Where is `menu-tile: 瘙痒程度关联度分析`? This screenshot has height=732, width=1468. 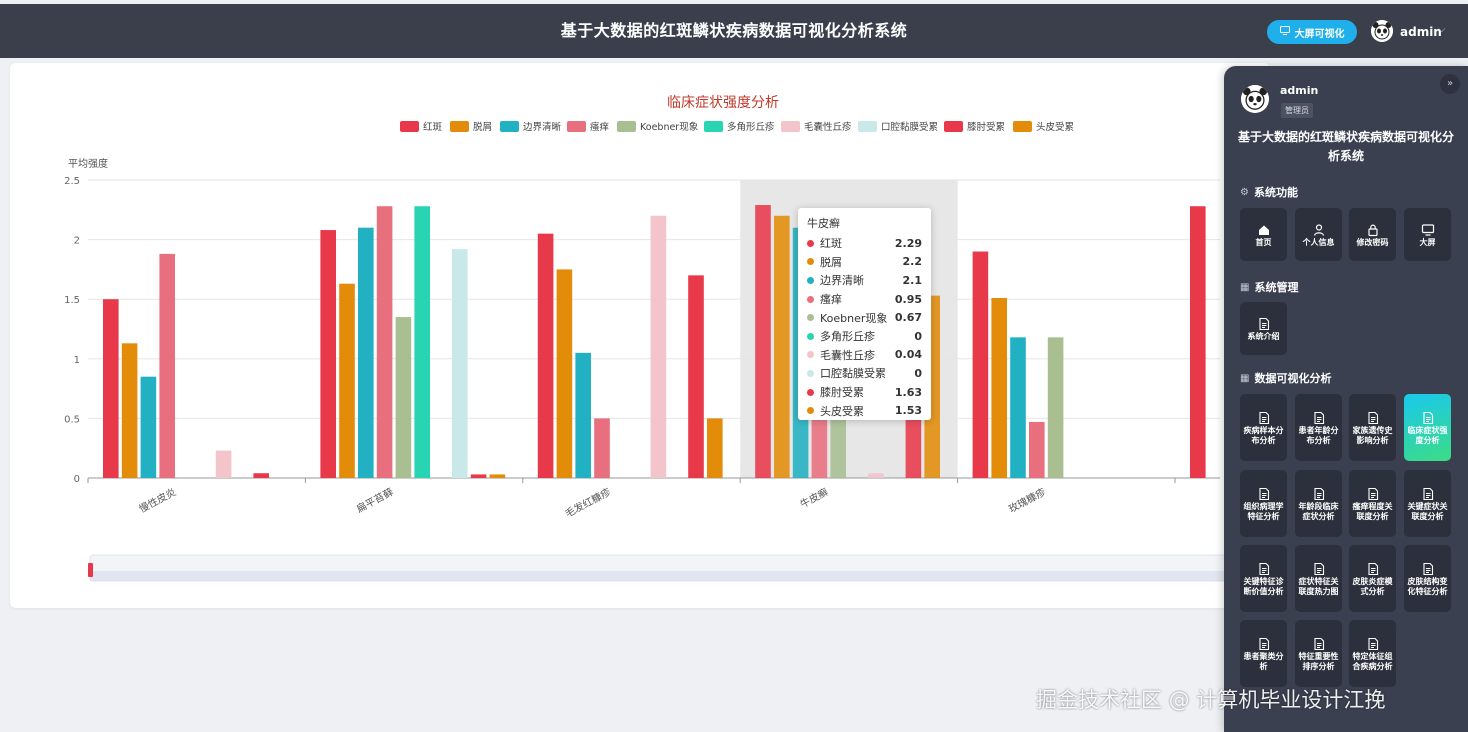
menu-tile: 瘙痒程度关联度分析 is located at coordinates (1372, 503).